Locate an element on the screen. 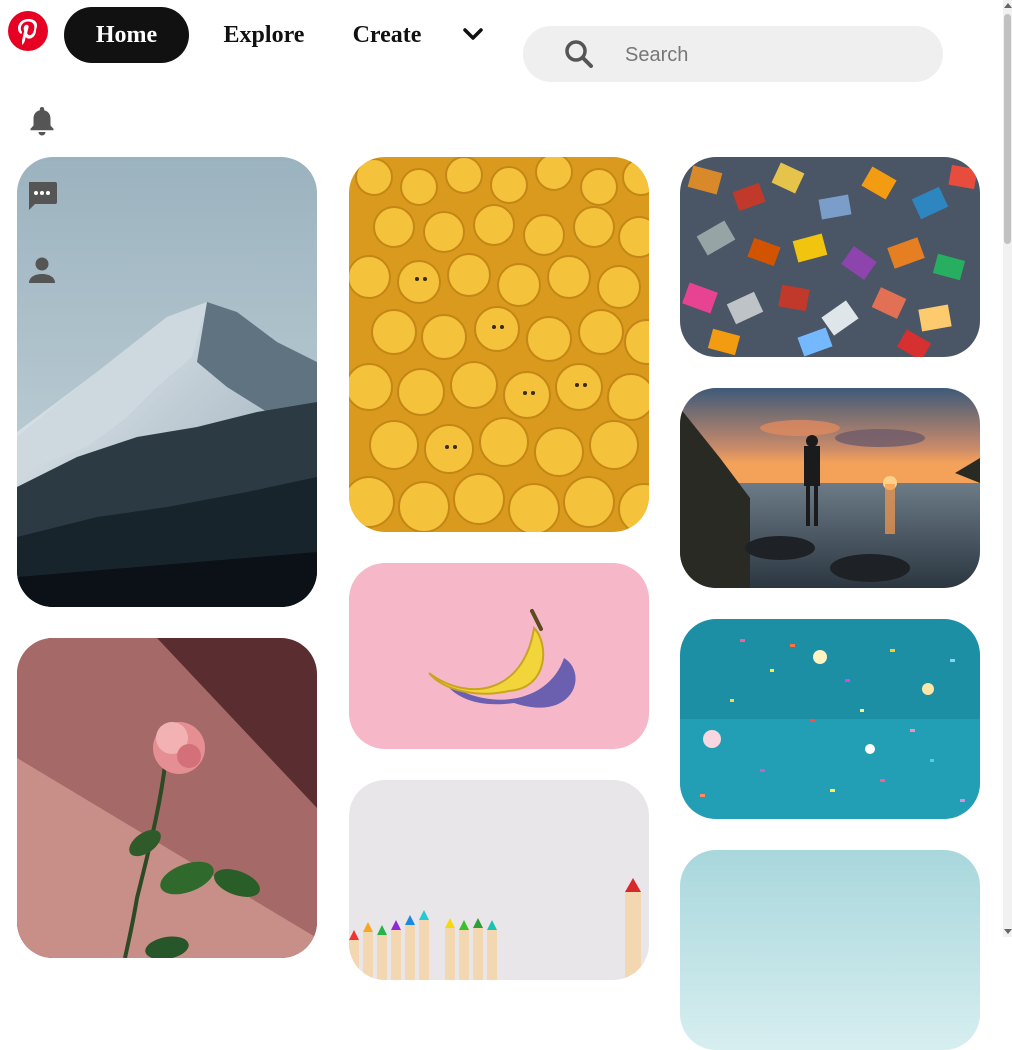 This screenshot has height=1050, width=1012. banana-image is located at coordinates (499, 656).